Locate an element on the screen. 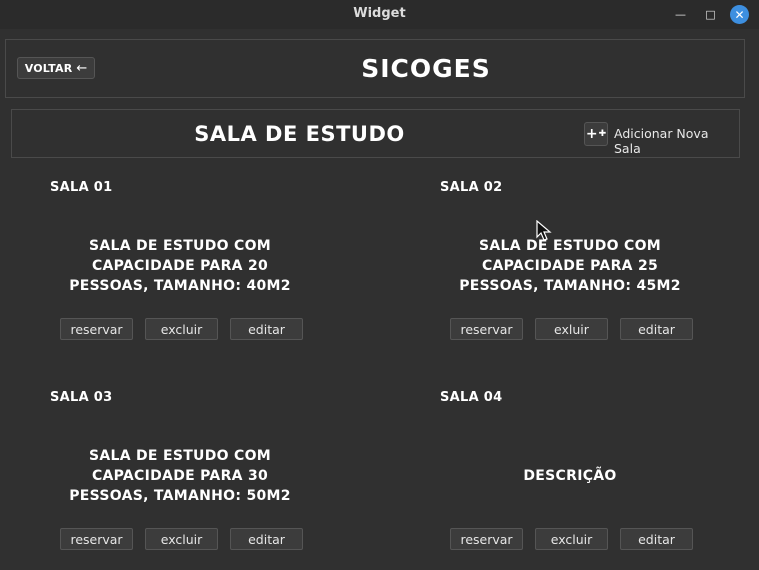 This screenshot has height=570, width=759. room-description: DESCRIÇÃO is located at coordinates (570, 476).